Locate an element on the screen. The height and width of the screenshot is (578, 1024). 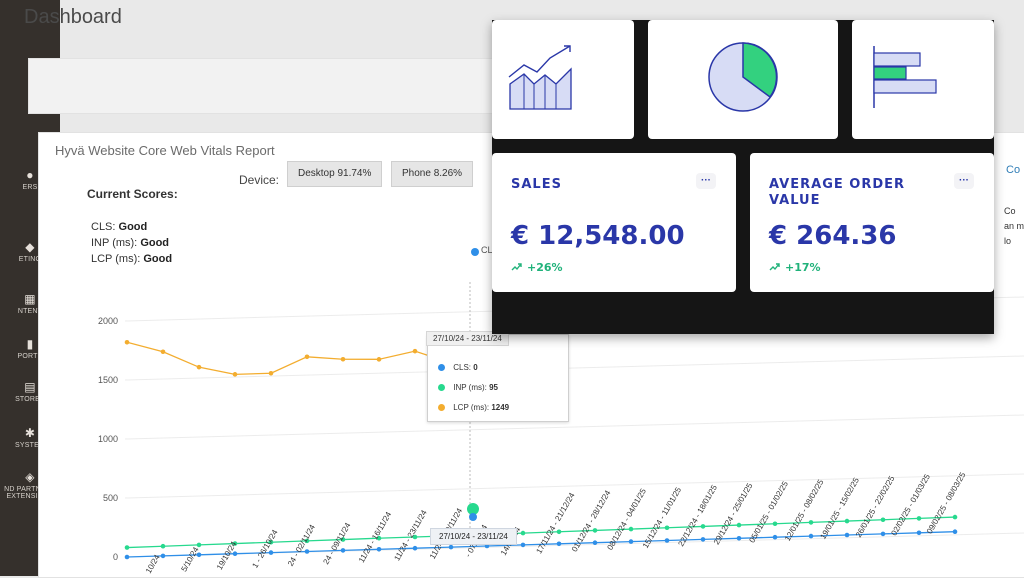
y-tick-label: 500 is located at coordinates (110, 498).